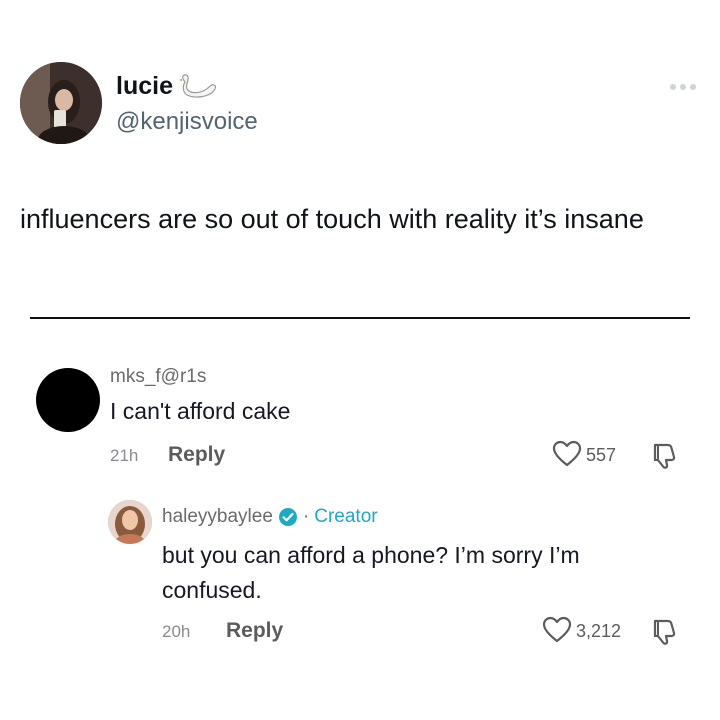 This screenshot has height=720, width=720. What do you see at coordinates (683, 87) in the screenshot?
I see `more-options-icon` at bounding box center [683, 87].